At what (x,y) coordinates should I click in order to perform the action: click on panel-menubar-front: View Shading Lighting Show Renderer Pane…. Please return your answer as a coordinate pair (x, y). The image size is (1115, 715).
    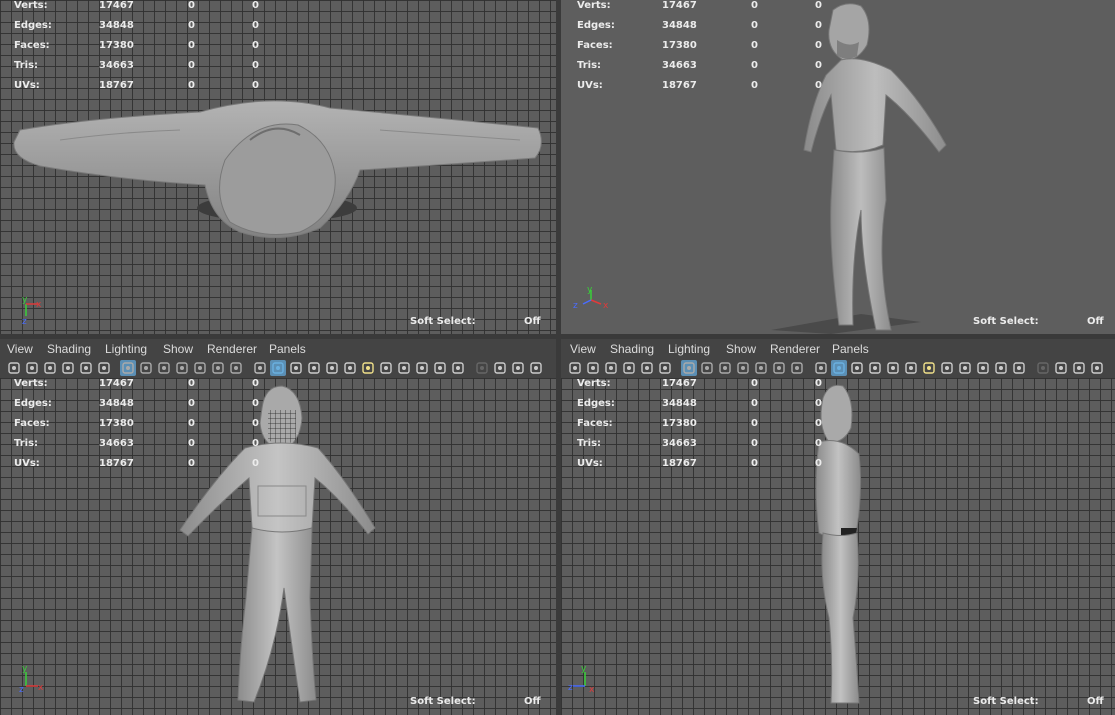
    Looking at the image, I should click on (278, 349).